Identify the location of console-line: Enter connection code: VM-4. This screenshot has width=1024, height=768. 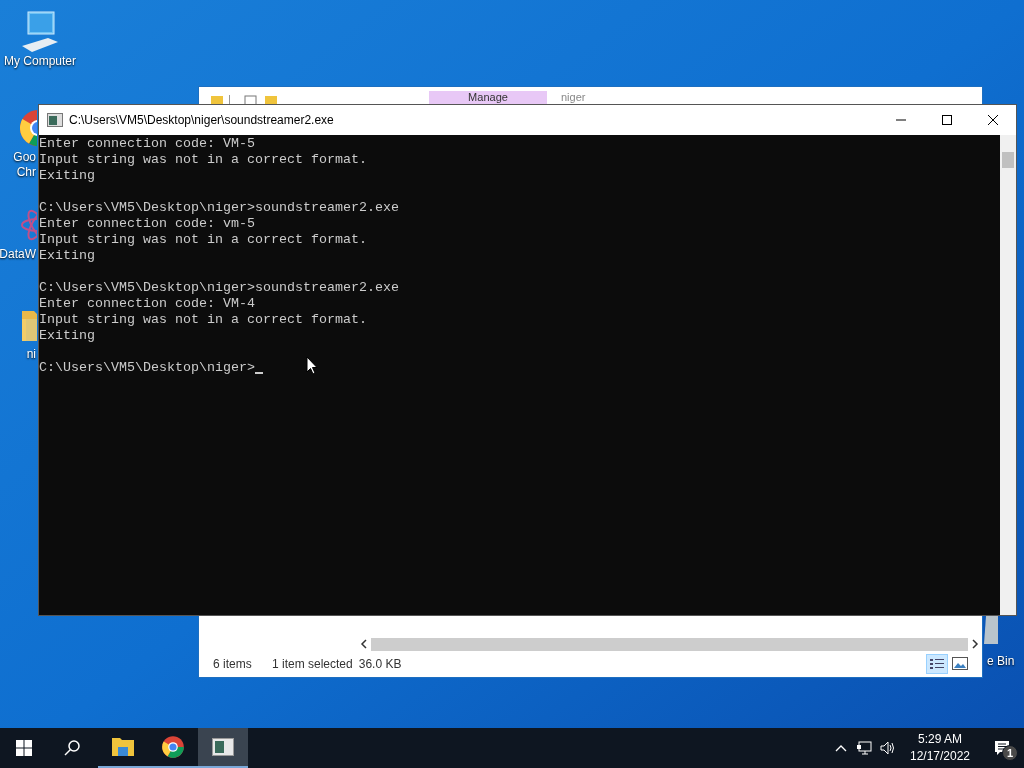
(147, 304).